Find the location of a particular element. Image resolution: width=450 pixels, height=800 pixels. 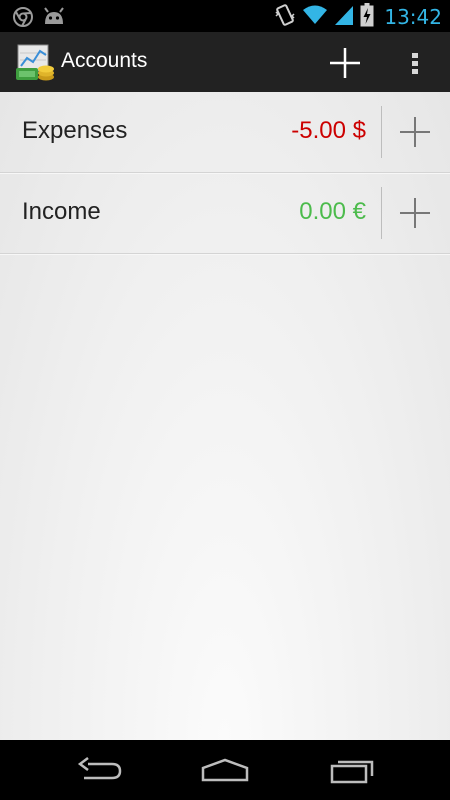

signal-icon is located at coordinates (344, 17).